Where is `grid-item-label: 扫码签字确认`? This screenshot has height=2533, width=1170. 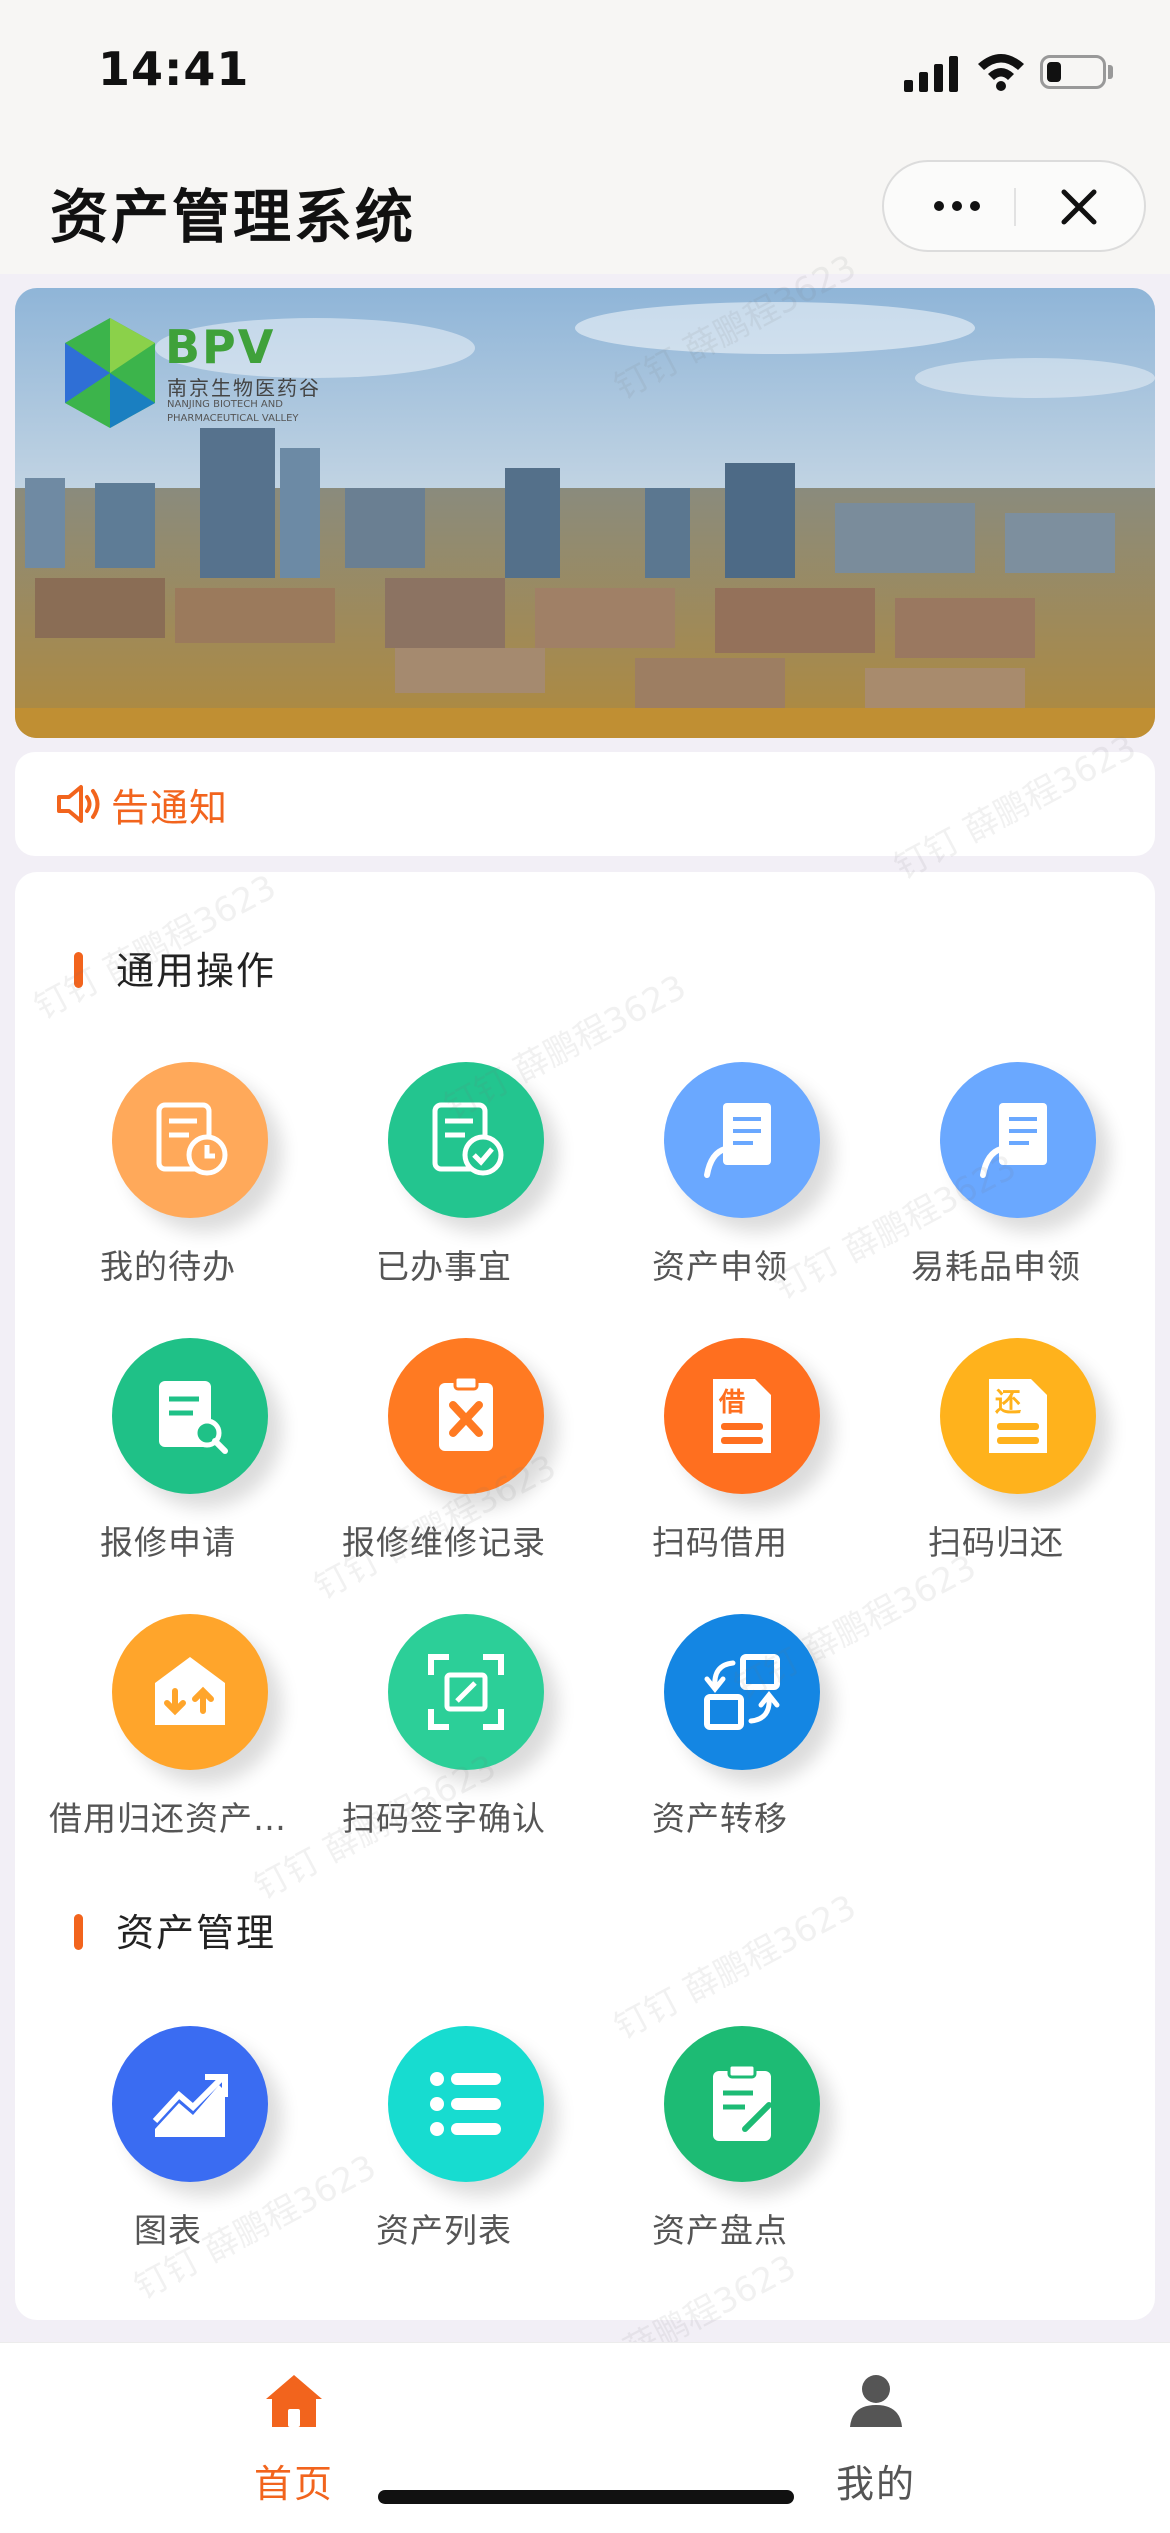 grid-item-label: 扫码签字确认 is located at coordinates (444, 1818).